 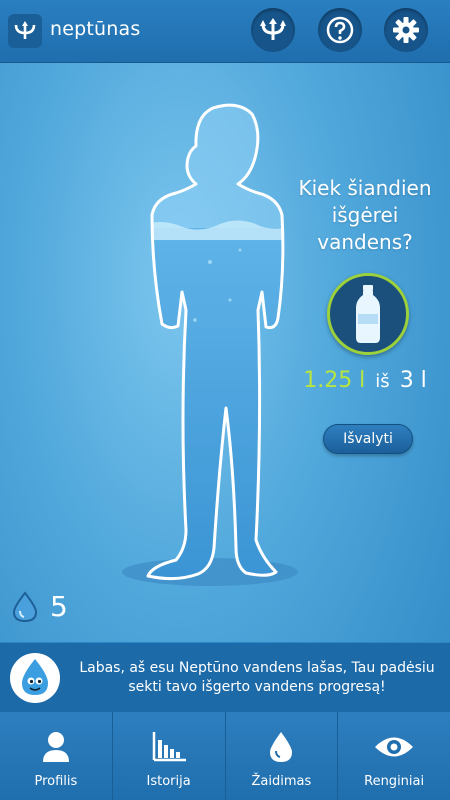 I want to click on bottom-navigation: Profilis Istorija Žaidimas Renginiai, so click(x=225, y=756).